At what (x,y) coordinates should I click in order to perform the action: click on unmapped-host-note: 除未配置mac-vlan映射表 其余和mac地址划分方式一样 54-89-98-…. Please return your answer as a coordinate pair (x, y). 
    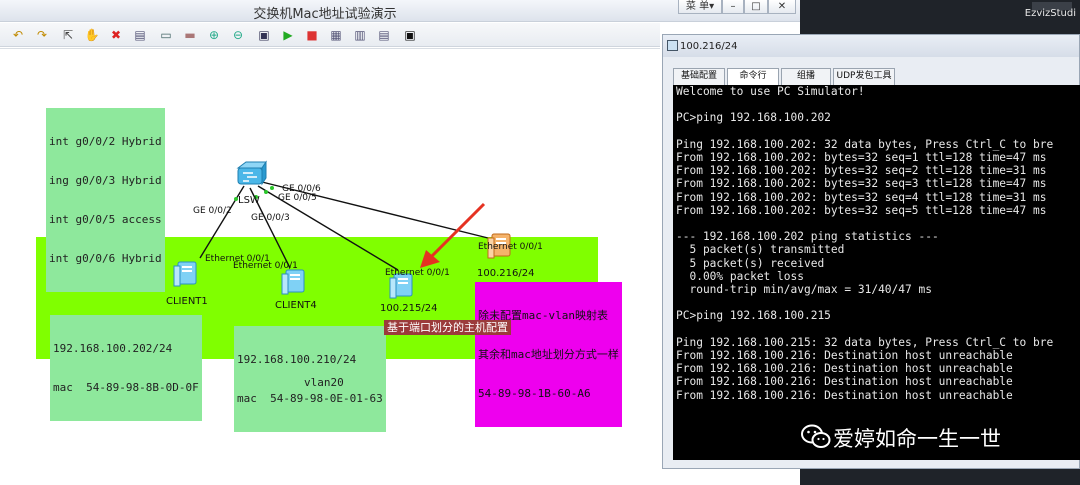
    Looking at the image, I should click on (548, 354).